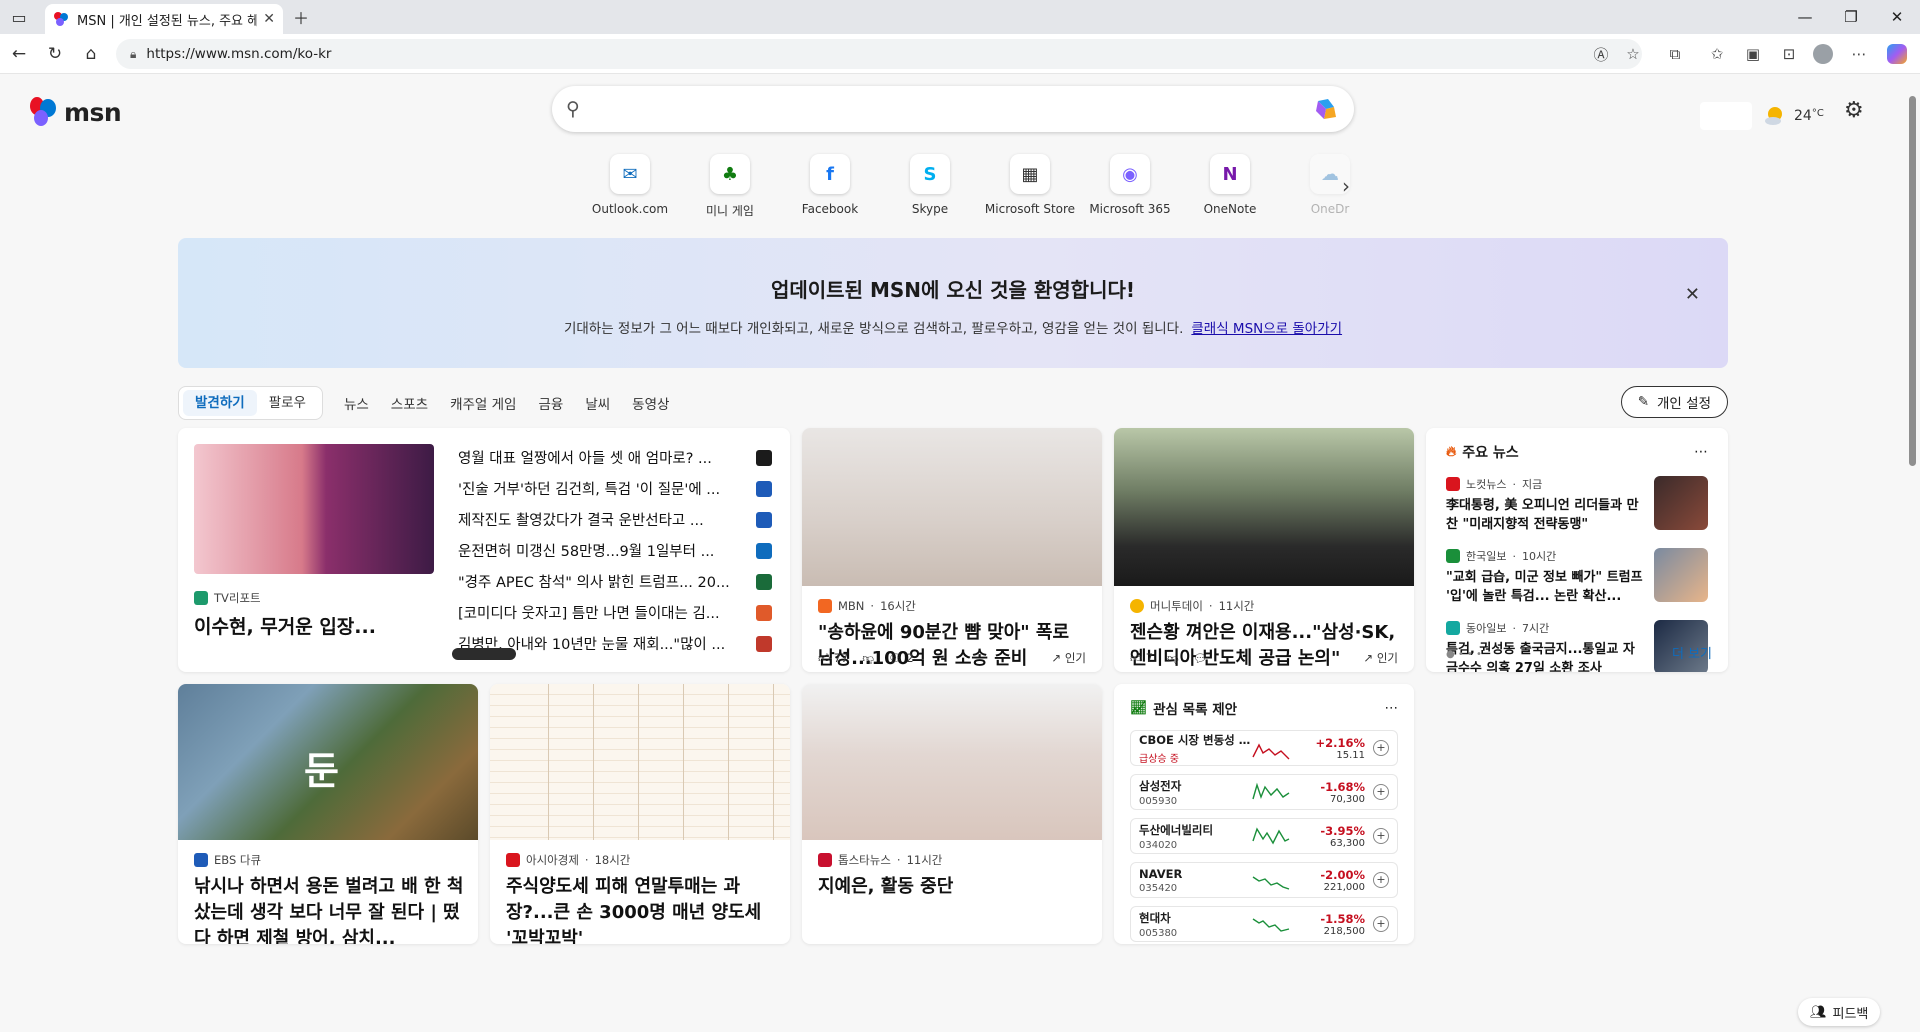 Image resolution: width=1920 pixels, height=1032 pixels. Describe the element at coordinates (901, 658) in the screenshot. I see `comment-button: 💬︎ 2` at that location.